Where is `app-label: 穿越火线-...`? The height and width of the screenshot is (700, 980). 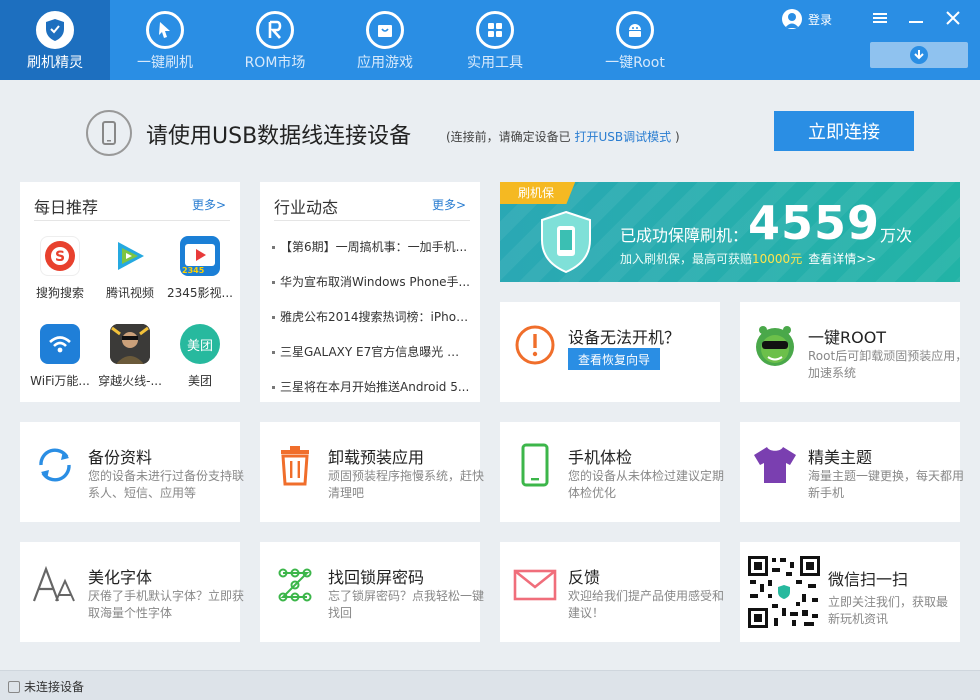
app-label: 穿越火线-... is located at coordinates (130, 381).